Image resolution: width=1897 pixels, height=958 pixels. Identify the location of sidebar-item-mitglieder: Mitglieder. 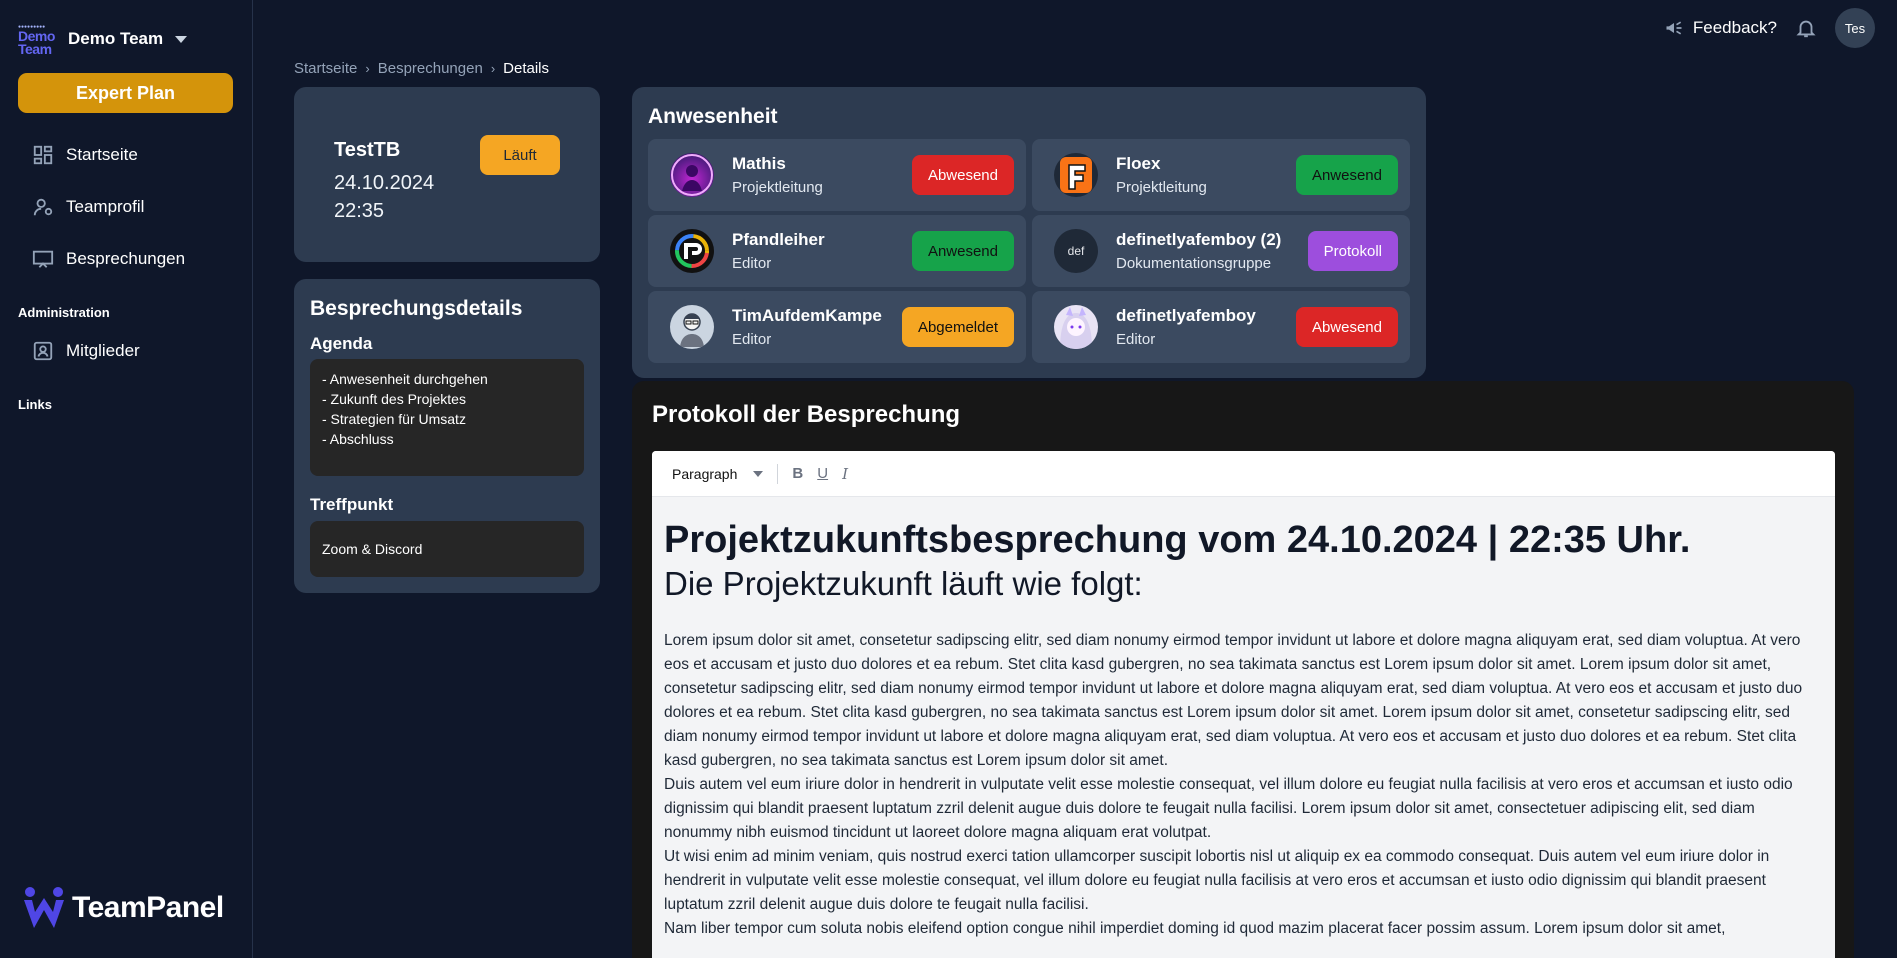
(86, 351).